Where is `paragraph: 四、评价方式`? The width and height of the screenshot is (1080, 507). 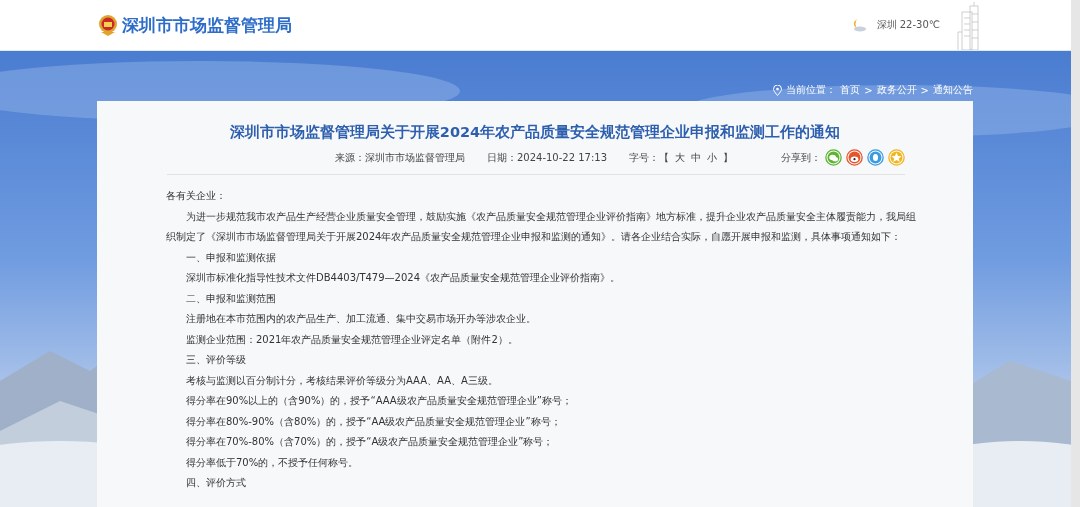 paragraph: 四、评价方式 is located at coordinates (216, 483).